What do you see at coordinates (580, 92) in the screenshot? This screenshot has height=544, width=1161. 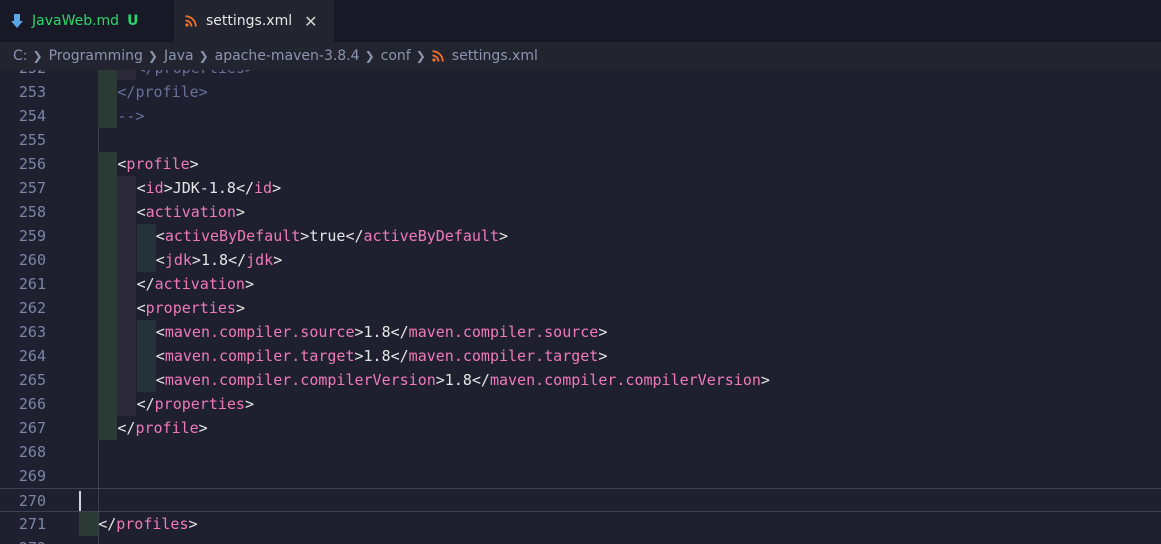 I see `code-line: 253 </profile>` at bounding box center [580, 92].